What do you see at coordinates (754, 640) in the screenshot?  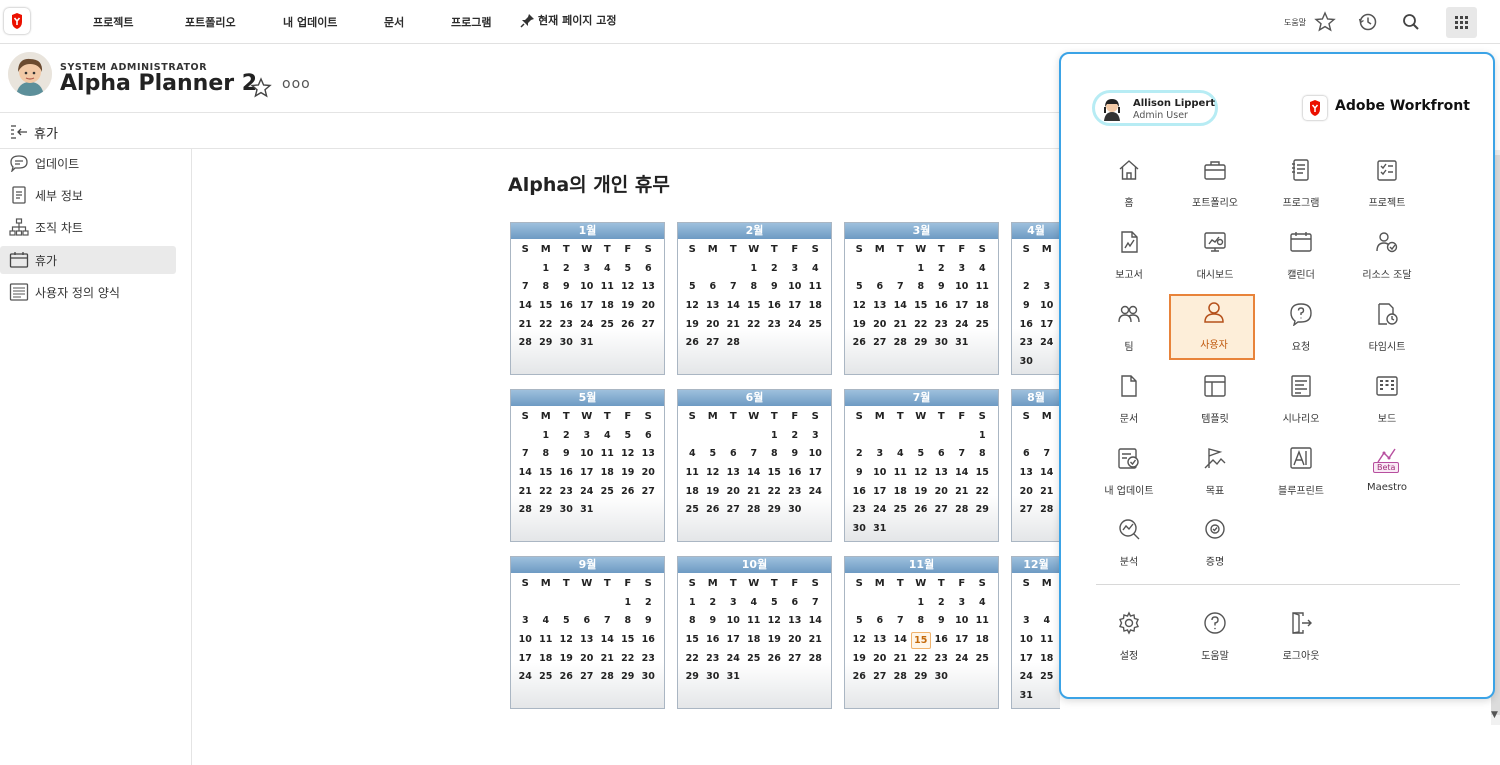 I see `day-cell: 18` at bounding box center [754, 640].